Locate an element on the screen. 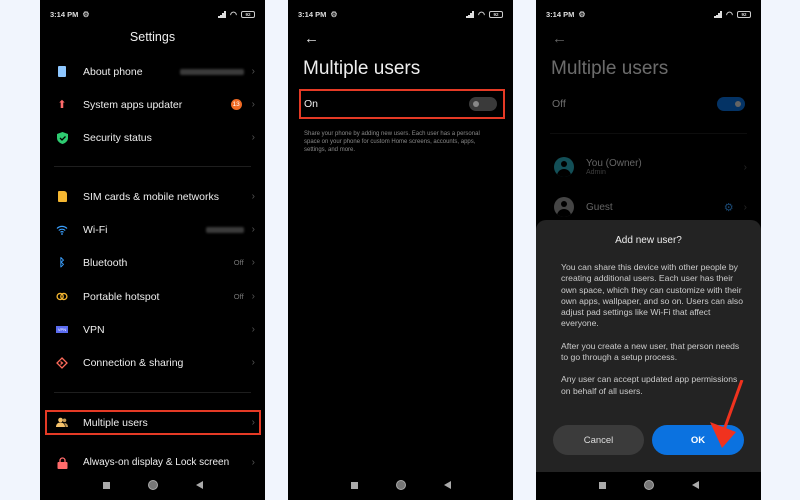  annotation-arrow-icon is located at coordinates (727, 414).